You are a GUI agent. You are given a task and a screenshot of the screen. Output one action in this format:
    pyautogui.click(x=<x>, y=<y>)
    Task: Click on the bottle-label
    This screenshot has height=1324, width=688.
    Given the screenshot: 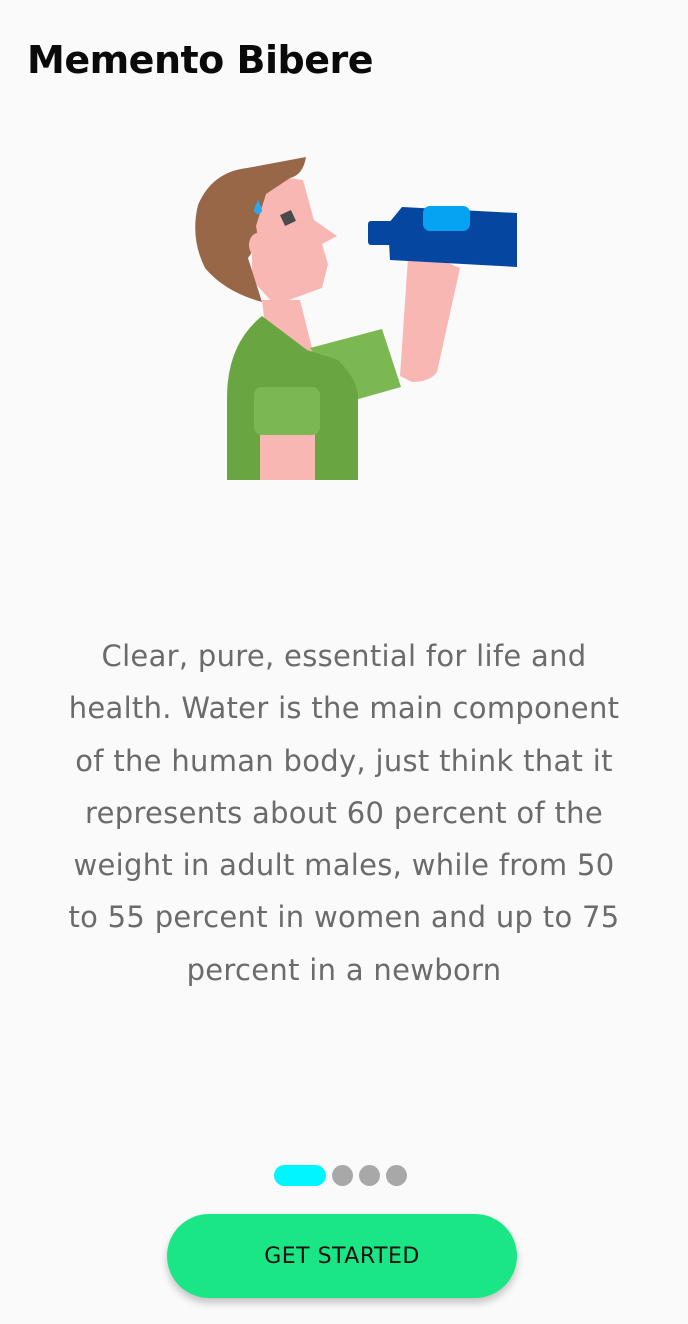 What is the action you would take?
    pyautogui.click(x=446, y=218)
    